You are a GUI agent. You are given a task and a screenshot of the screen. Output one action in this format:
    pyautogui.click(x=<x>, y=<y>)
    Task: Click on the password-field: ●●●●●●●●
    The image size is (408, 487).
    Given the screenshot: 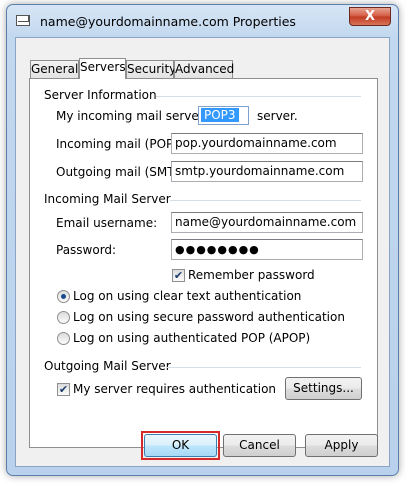 What is the action you would take?
    pyautogui.click(x=267, y=249)
    